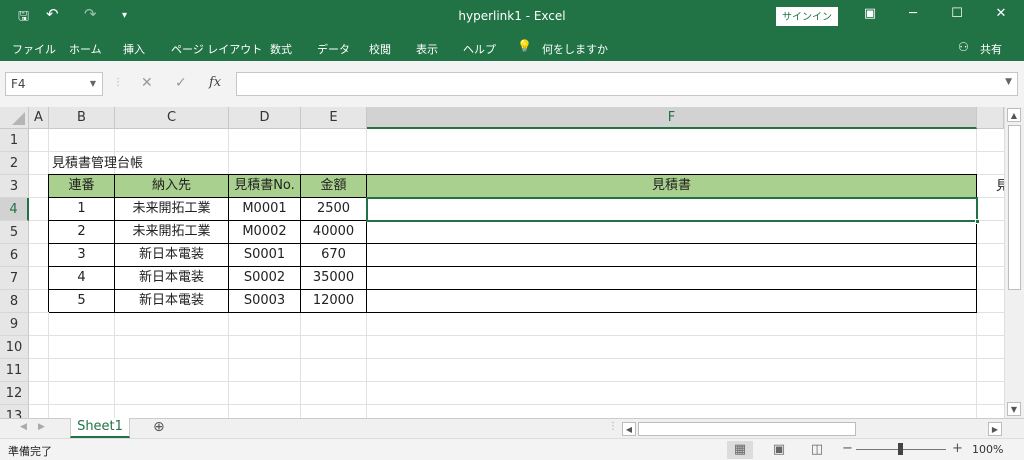  I want to click on add-sheet-icon: ⊕, so click(159, 427).